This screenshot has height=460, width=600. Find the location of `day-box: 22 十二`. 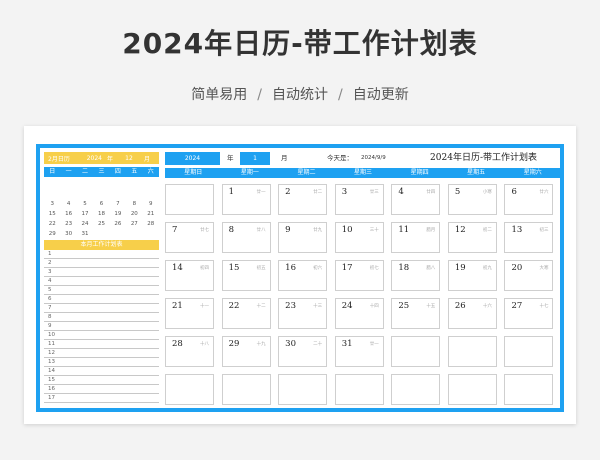

day-box: 22 十二 is located at coordinates (246, 313).